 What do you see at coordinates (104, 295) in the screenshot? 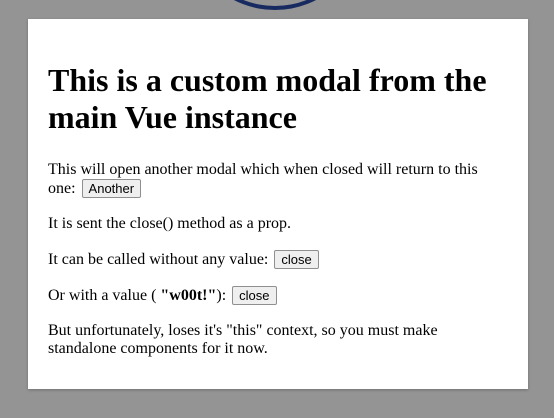
I see `paragraph-prefix: Or with a value (` at bounding box center [104, 295].